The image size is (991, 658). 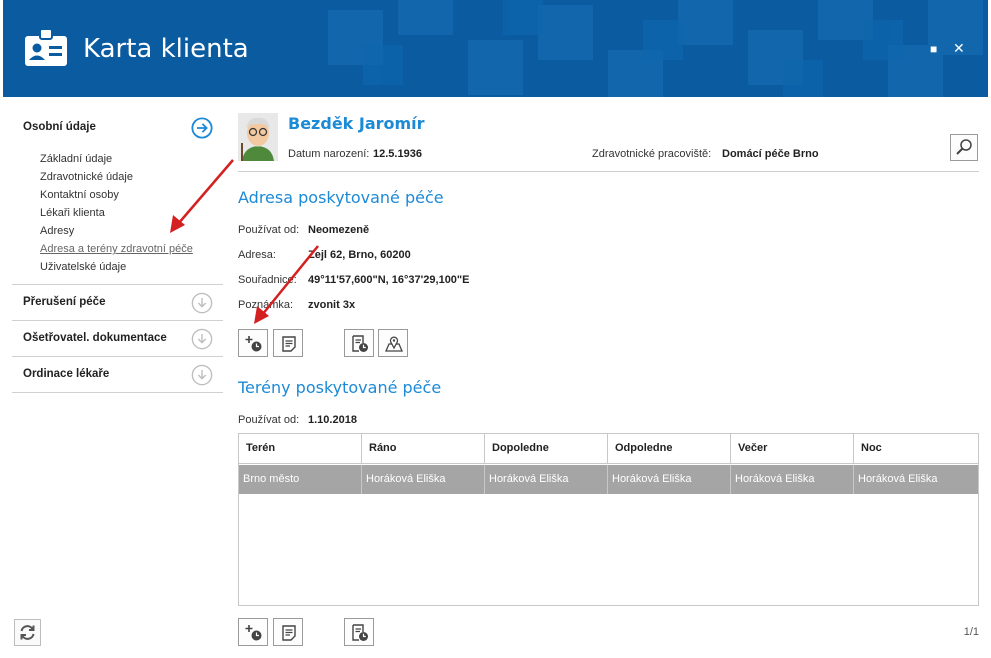 I want to click on window-title: Karta klienta, so click(x=166, y=49).